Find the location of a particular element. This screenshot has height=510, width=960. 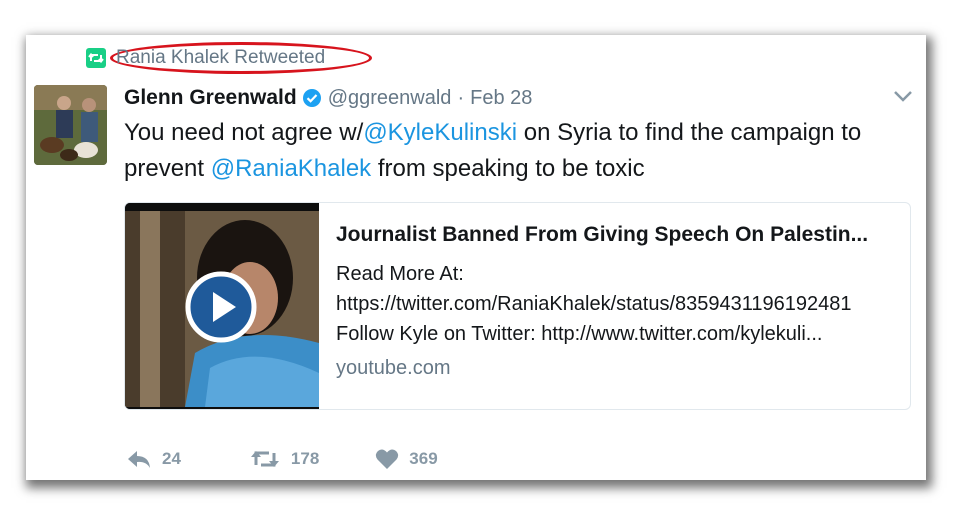

author-handle: @ggreenwald is located at coordinates (390, 98).